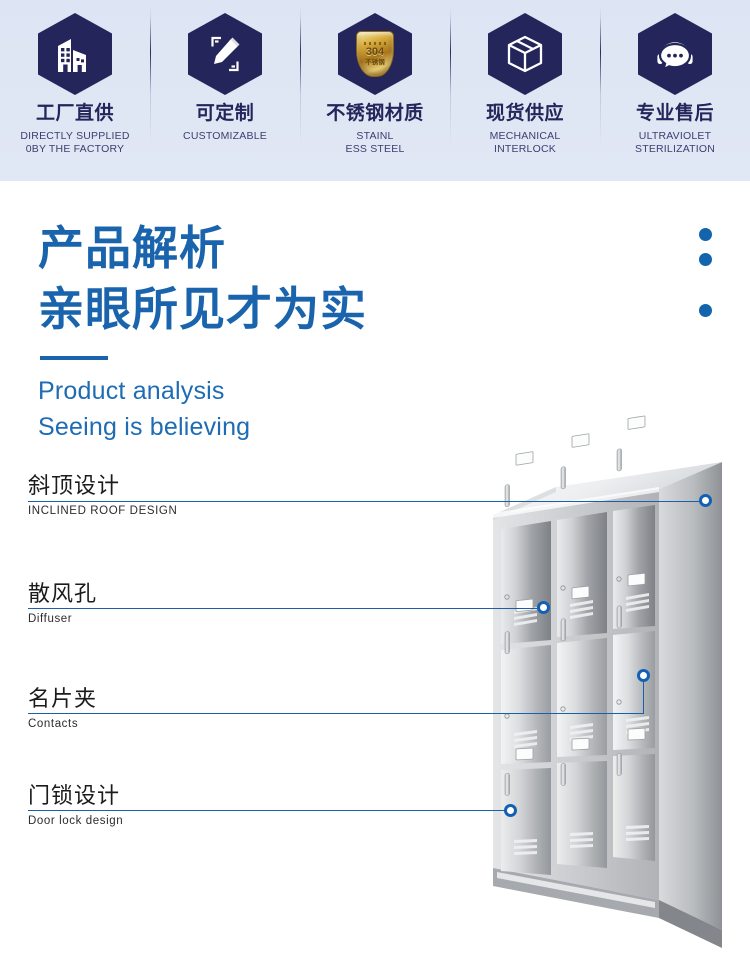 Image resolution: width=750 pixels, height=977 pixels. I want to click on callout-label-cn: 散风孔, so click(63, 593).